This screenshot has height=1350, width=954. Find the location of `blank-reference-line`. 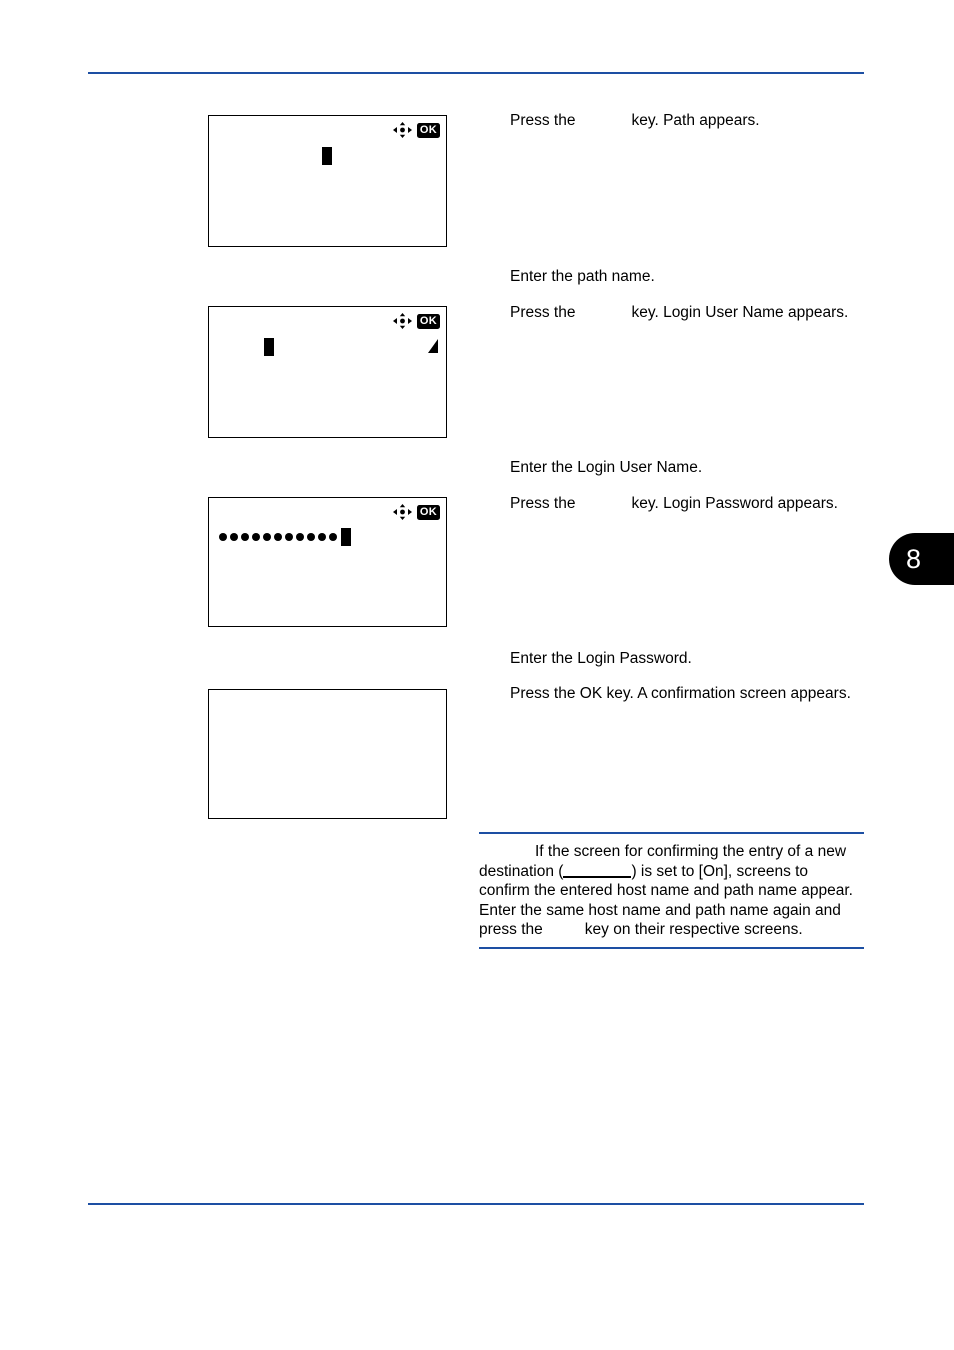

blank-reference-line is located at coordinates (597, 876).